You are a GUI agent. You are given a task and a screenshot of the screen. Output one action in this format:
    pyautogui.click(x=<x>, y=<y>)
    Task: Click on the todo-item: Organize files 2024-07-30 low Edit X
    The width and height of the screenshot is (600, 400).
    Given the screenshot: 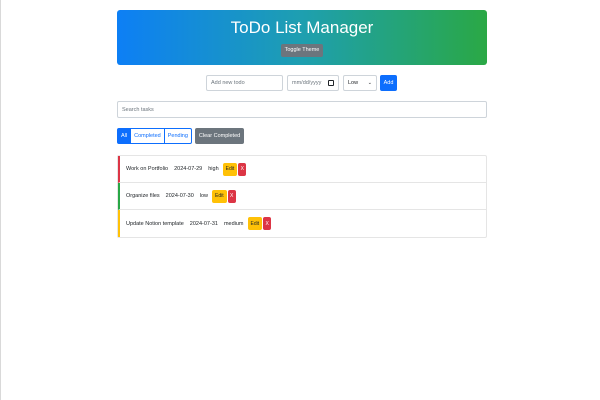 What is the action you would take?
    pyautogui.click(x=302, y=196)
    